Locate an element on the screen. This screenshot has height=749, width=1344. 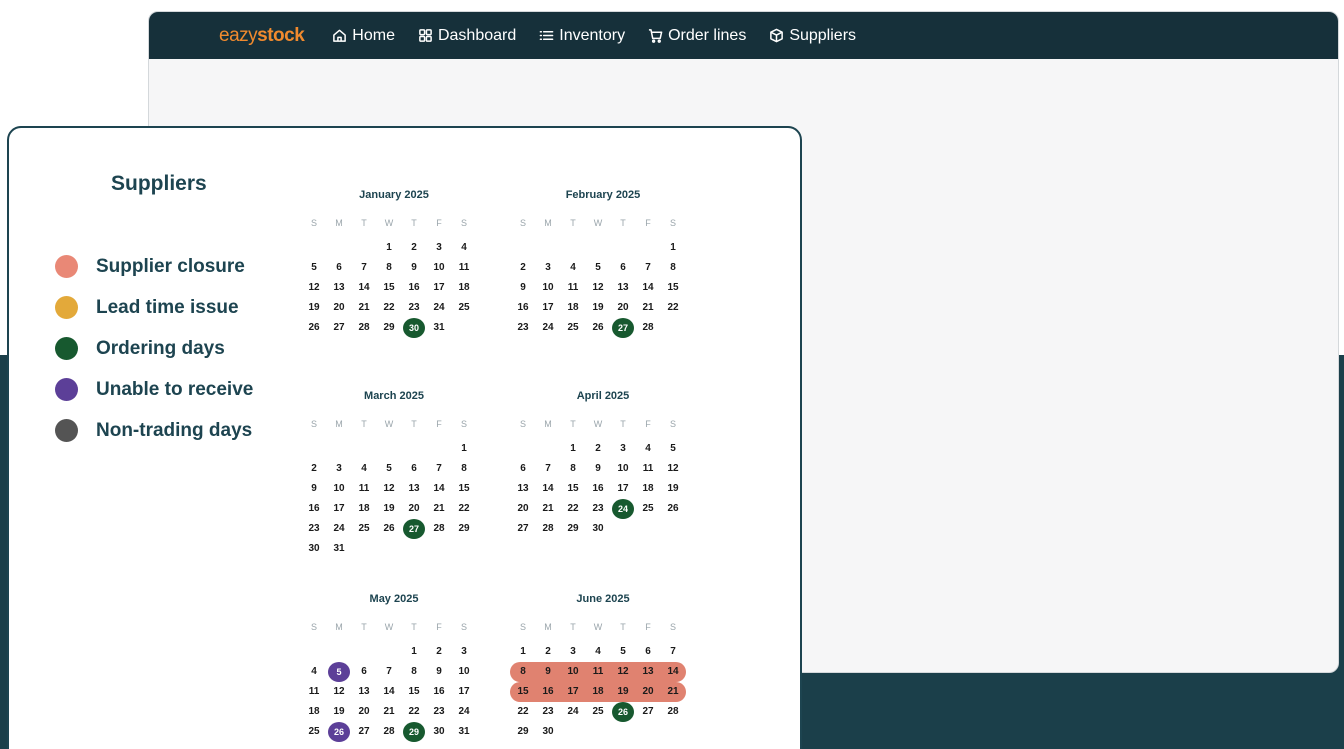
calendar-day: 5 is located at coordinates (389, 469).